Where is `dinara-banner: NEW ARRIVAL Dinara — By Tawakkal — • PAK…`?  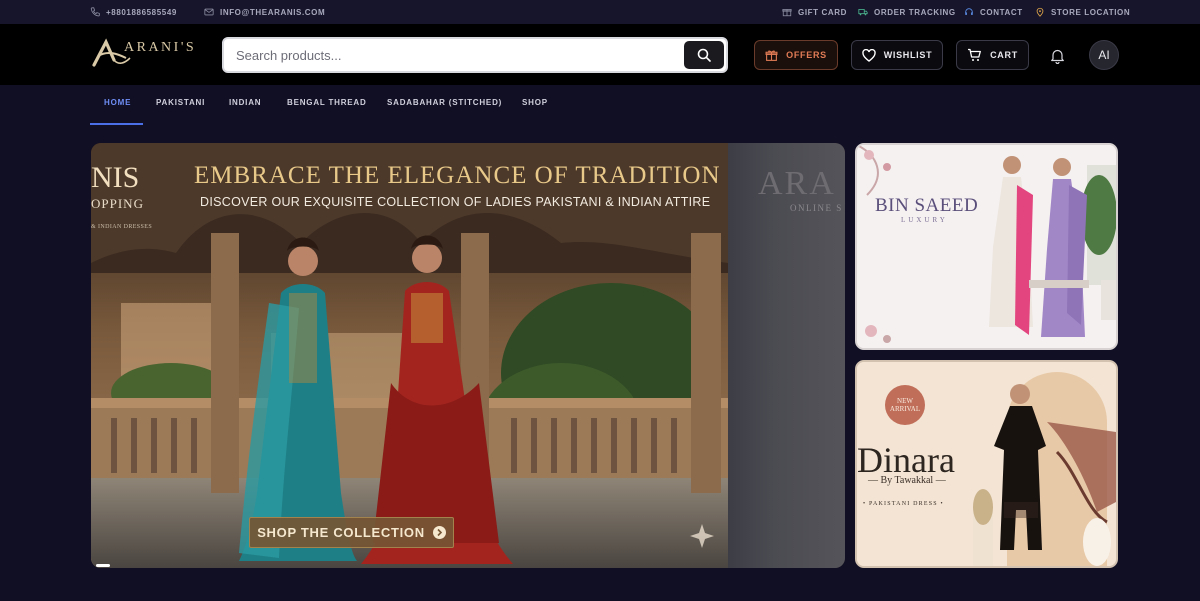 dinara-banner: NEW ARRIVAL Dinara — By Tawakkal — • PAK… is located at coordinates (986, 464).